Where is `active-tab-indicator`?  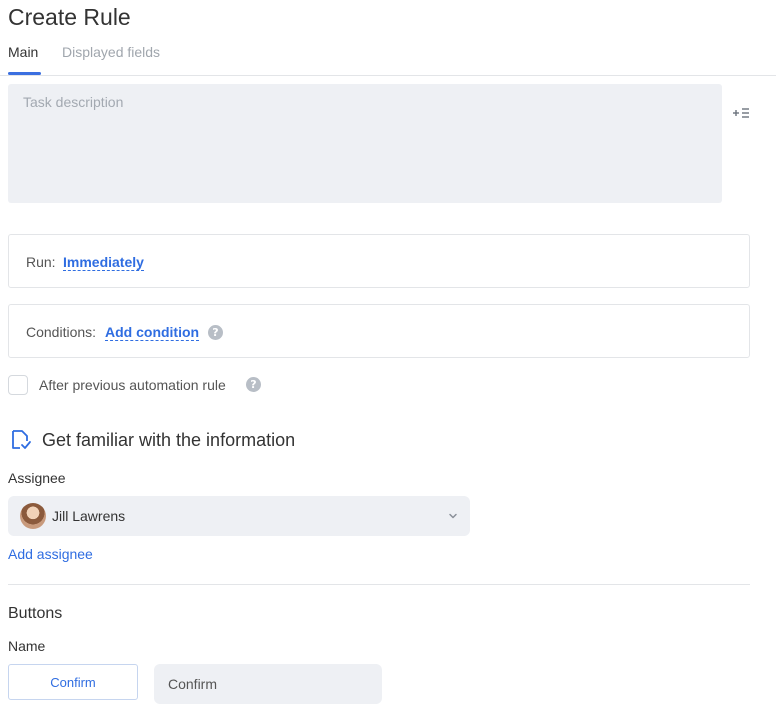
active-tab-indicator is located at coordinates (24, 73).